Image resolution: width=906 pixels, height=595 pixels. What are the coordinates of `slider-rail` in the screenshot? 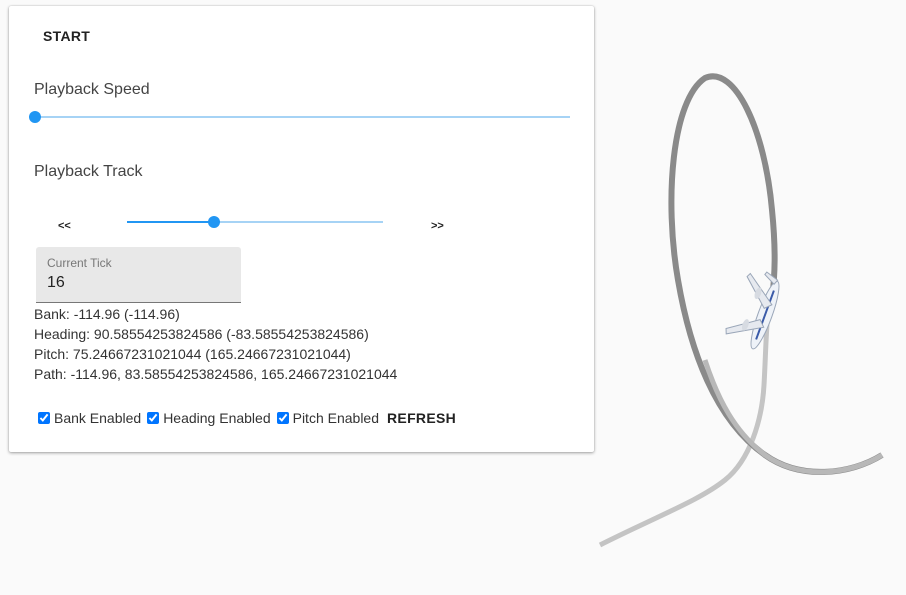 It's located at (302, 117).